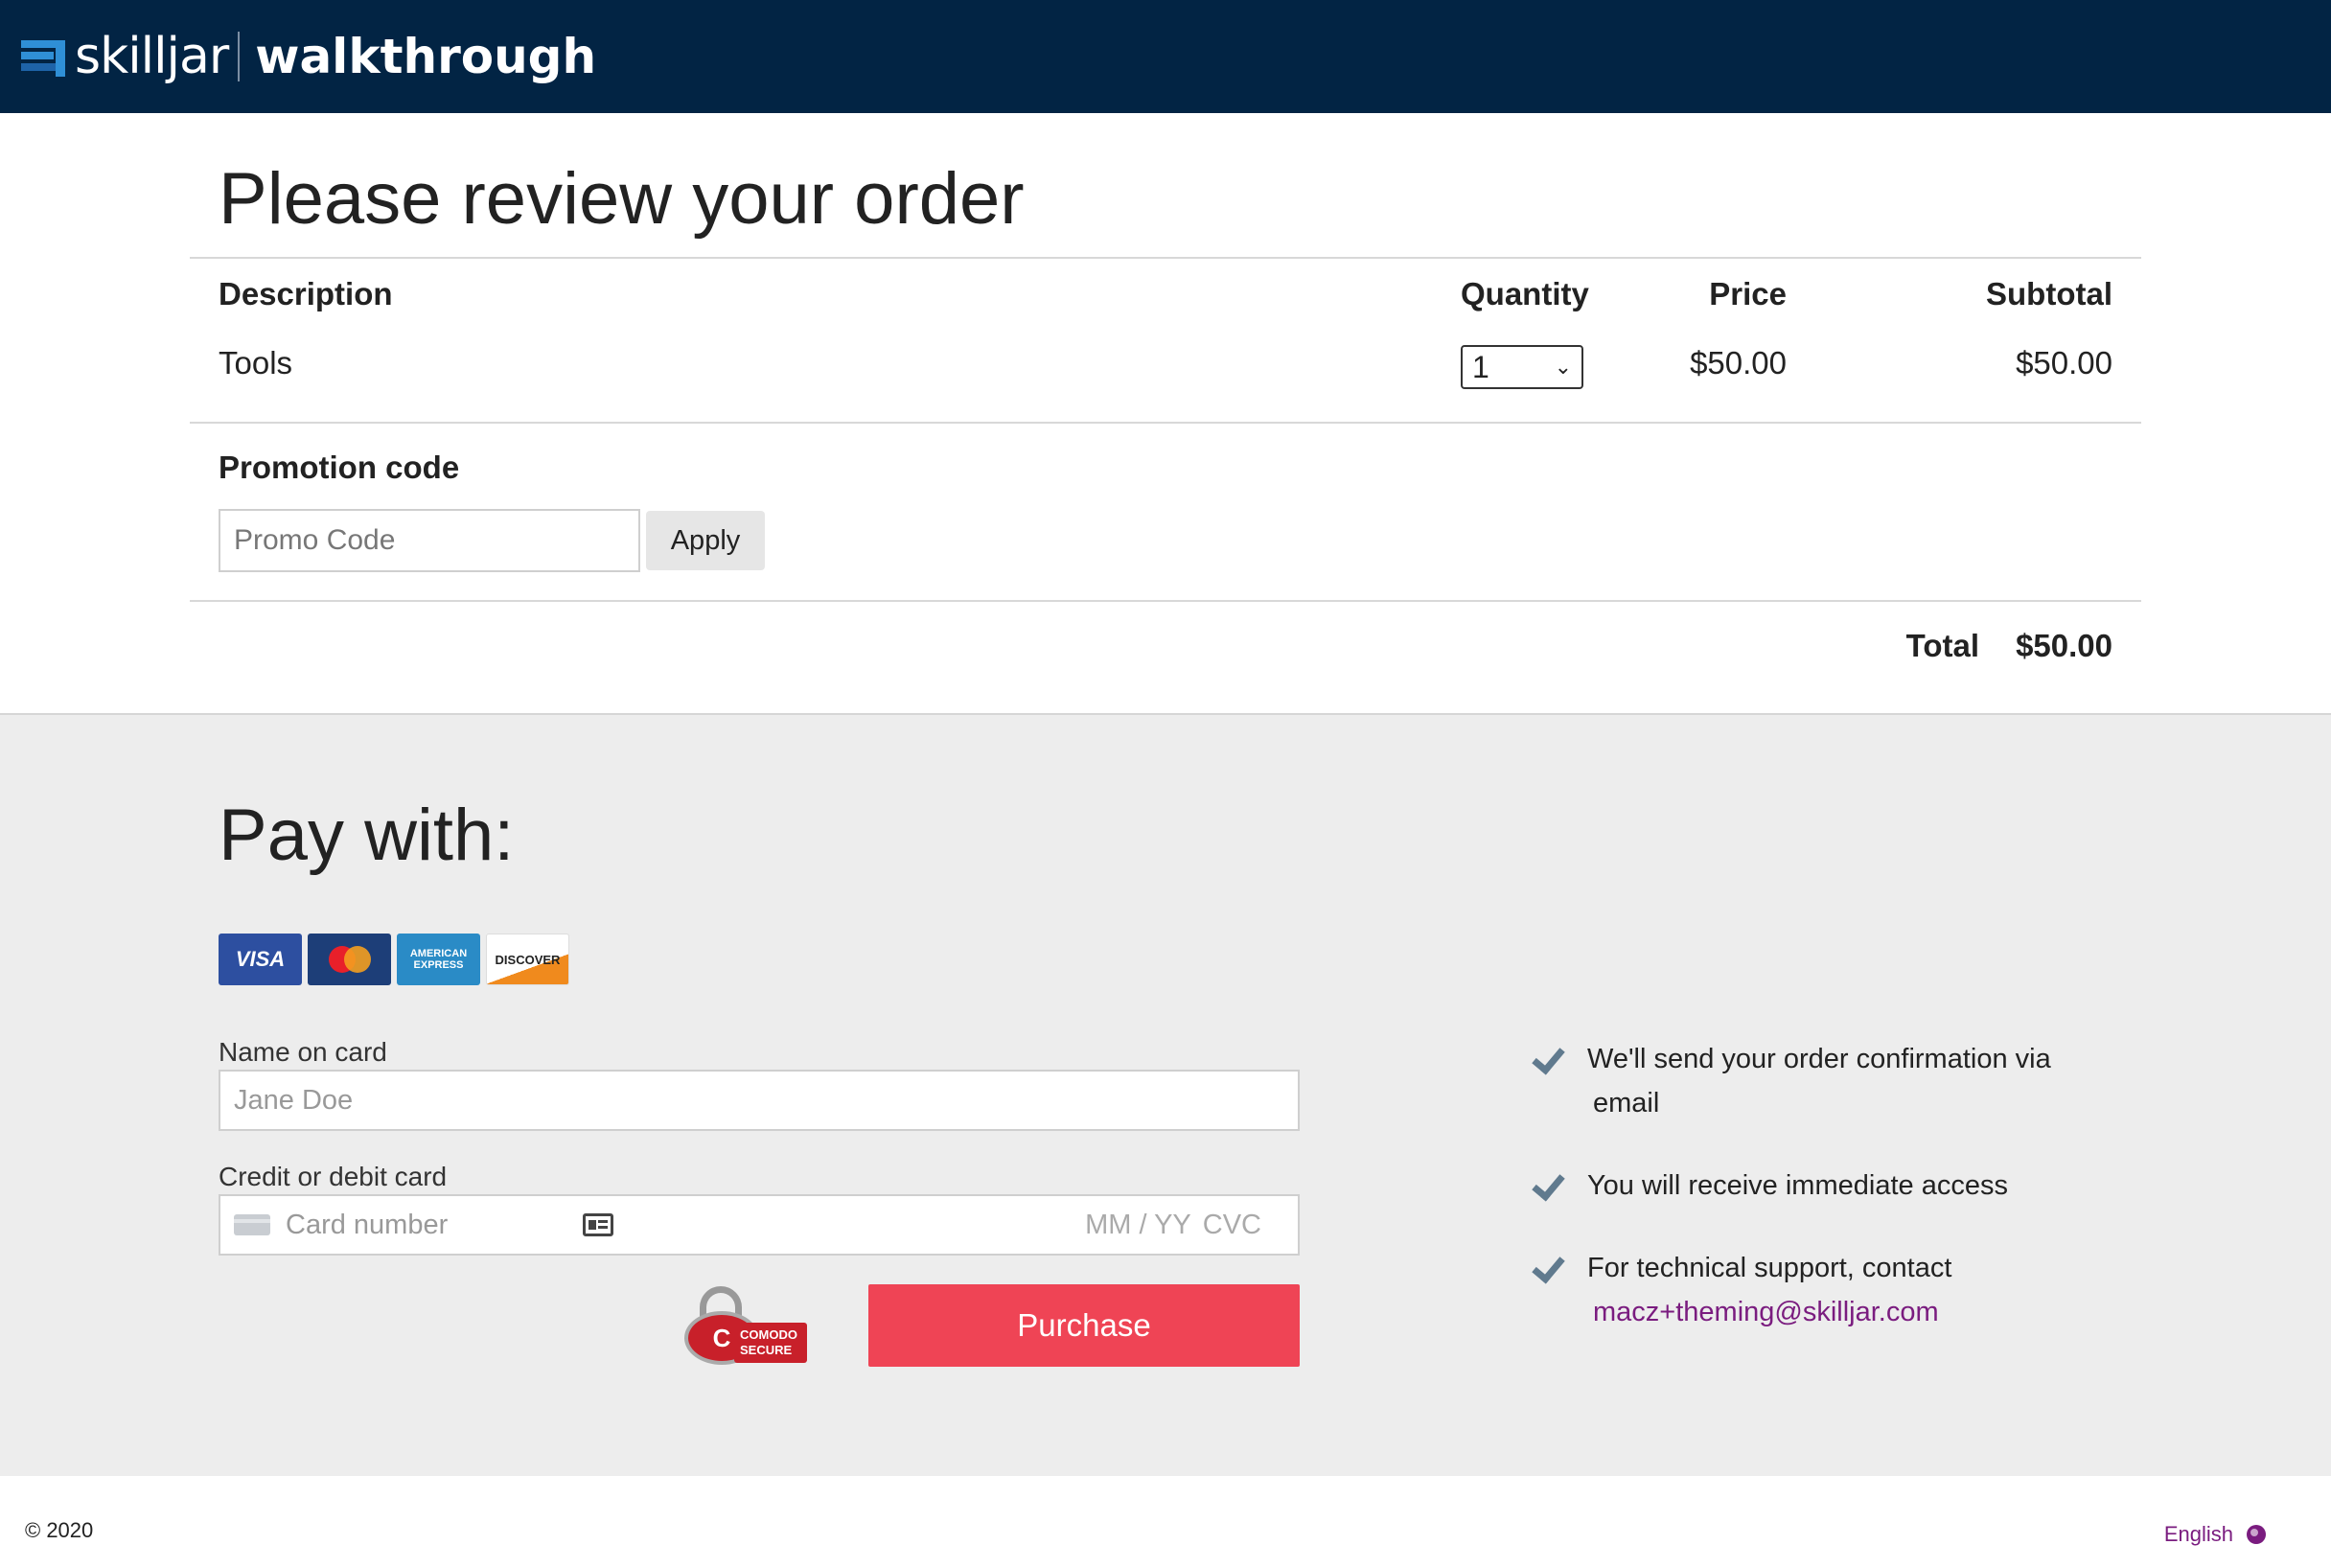 The image size is (2331, 1568). Describe the element at coordinates (152, 56) in the screenshot. I see `brand-name: skilljar` at that location.